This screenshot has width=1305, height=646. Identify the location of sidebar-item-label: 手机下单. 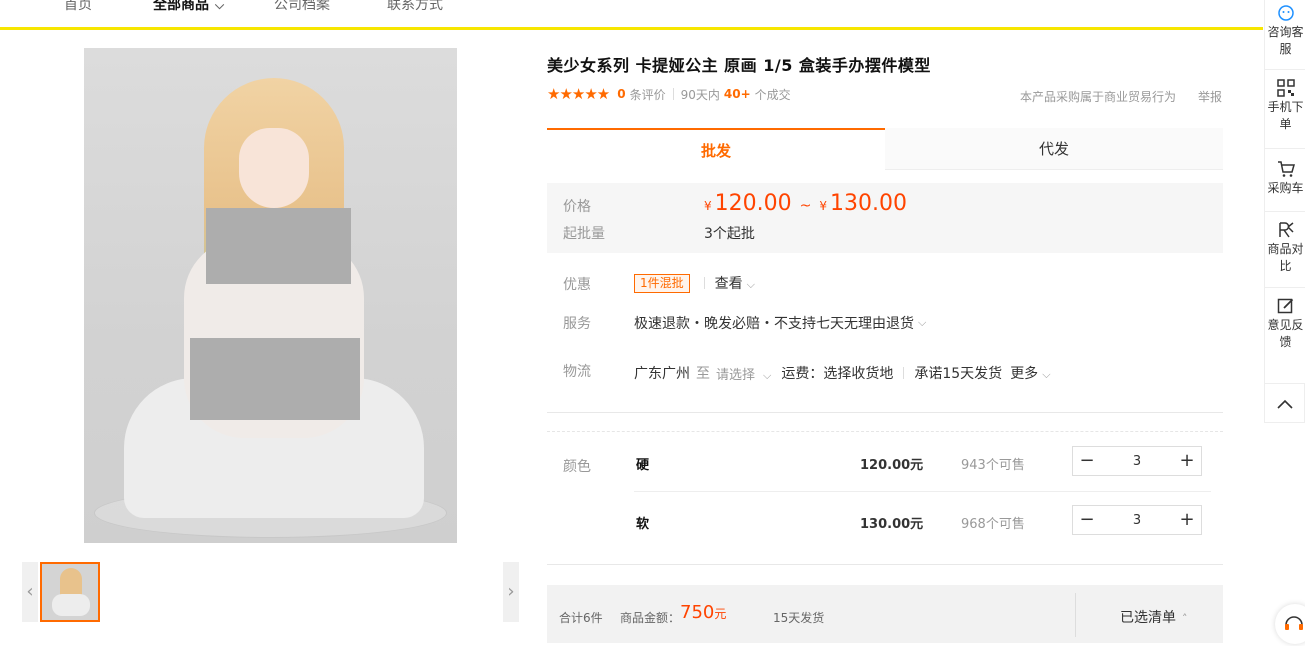
(1285, 115).